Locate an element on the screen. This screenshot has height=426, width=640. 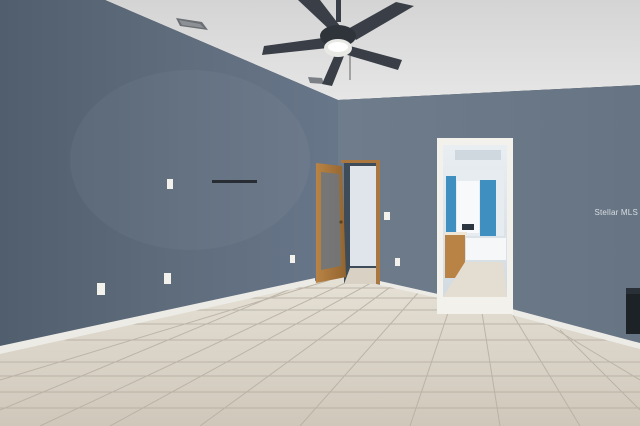
watermark: Stellar MLS is located at coordinates (616, 212).